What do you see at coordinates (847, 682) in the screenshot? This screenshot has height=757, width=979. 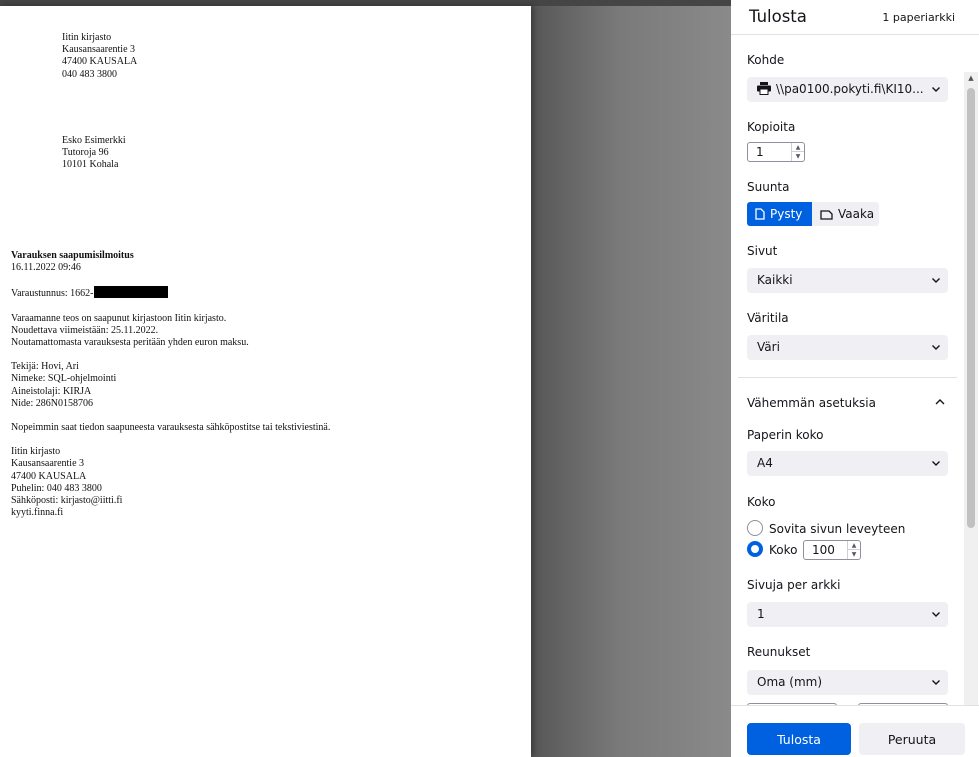 I see `margins-select: Oma (mm)` at bounding box center [847, 682].